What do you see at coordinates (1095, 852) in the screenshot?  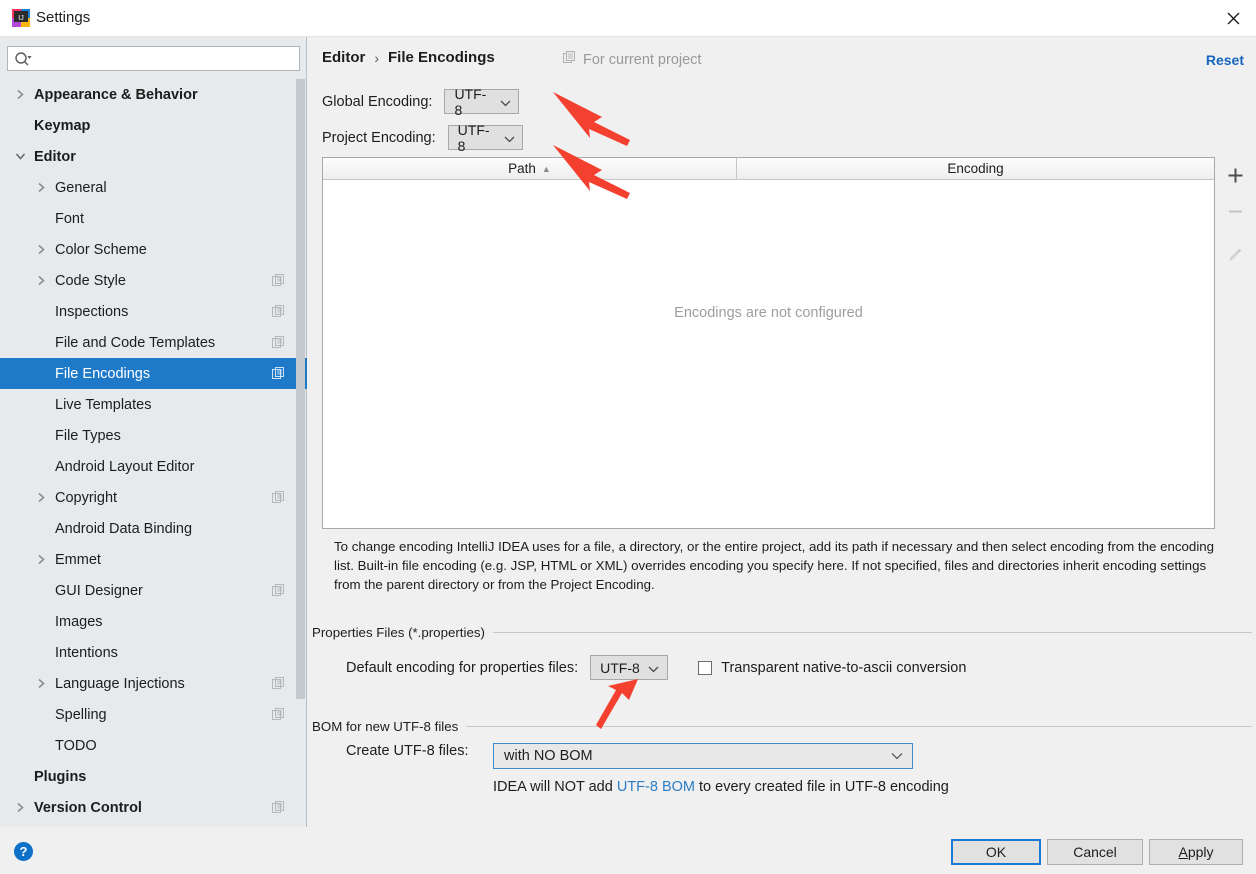 I see `cancel-button: Cancel` at bounding box center [1095, 852].